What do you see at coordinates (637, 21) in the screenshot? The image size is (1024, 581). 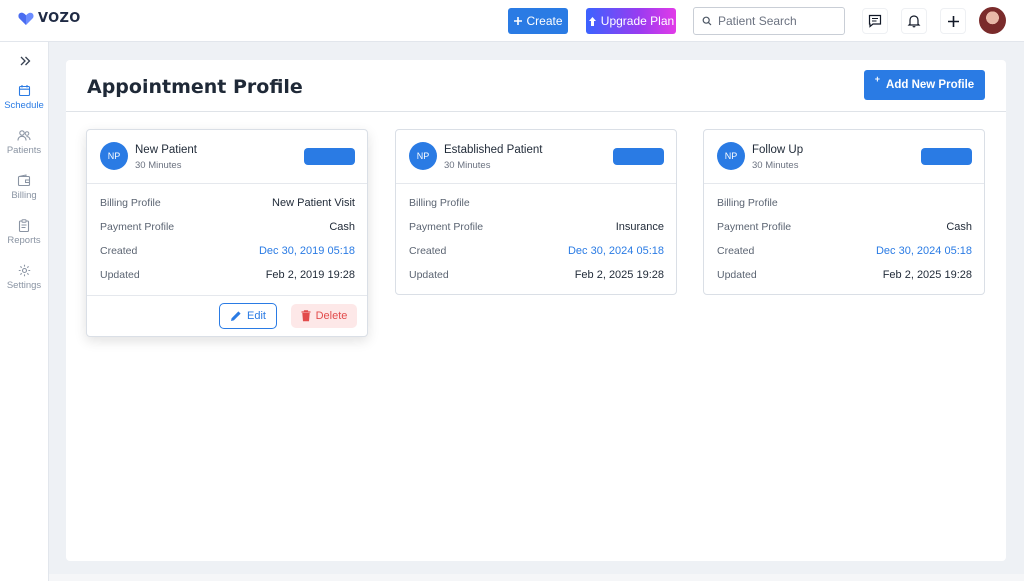 I see `upgrade-plan-label: Upgrade Plan` at bounding box center [637, 21].